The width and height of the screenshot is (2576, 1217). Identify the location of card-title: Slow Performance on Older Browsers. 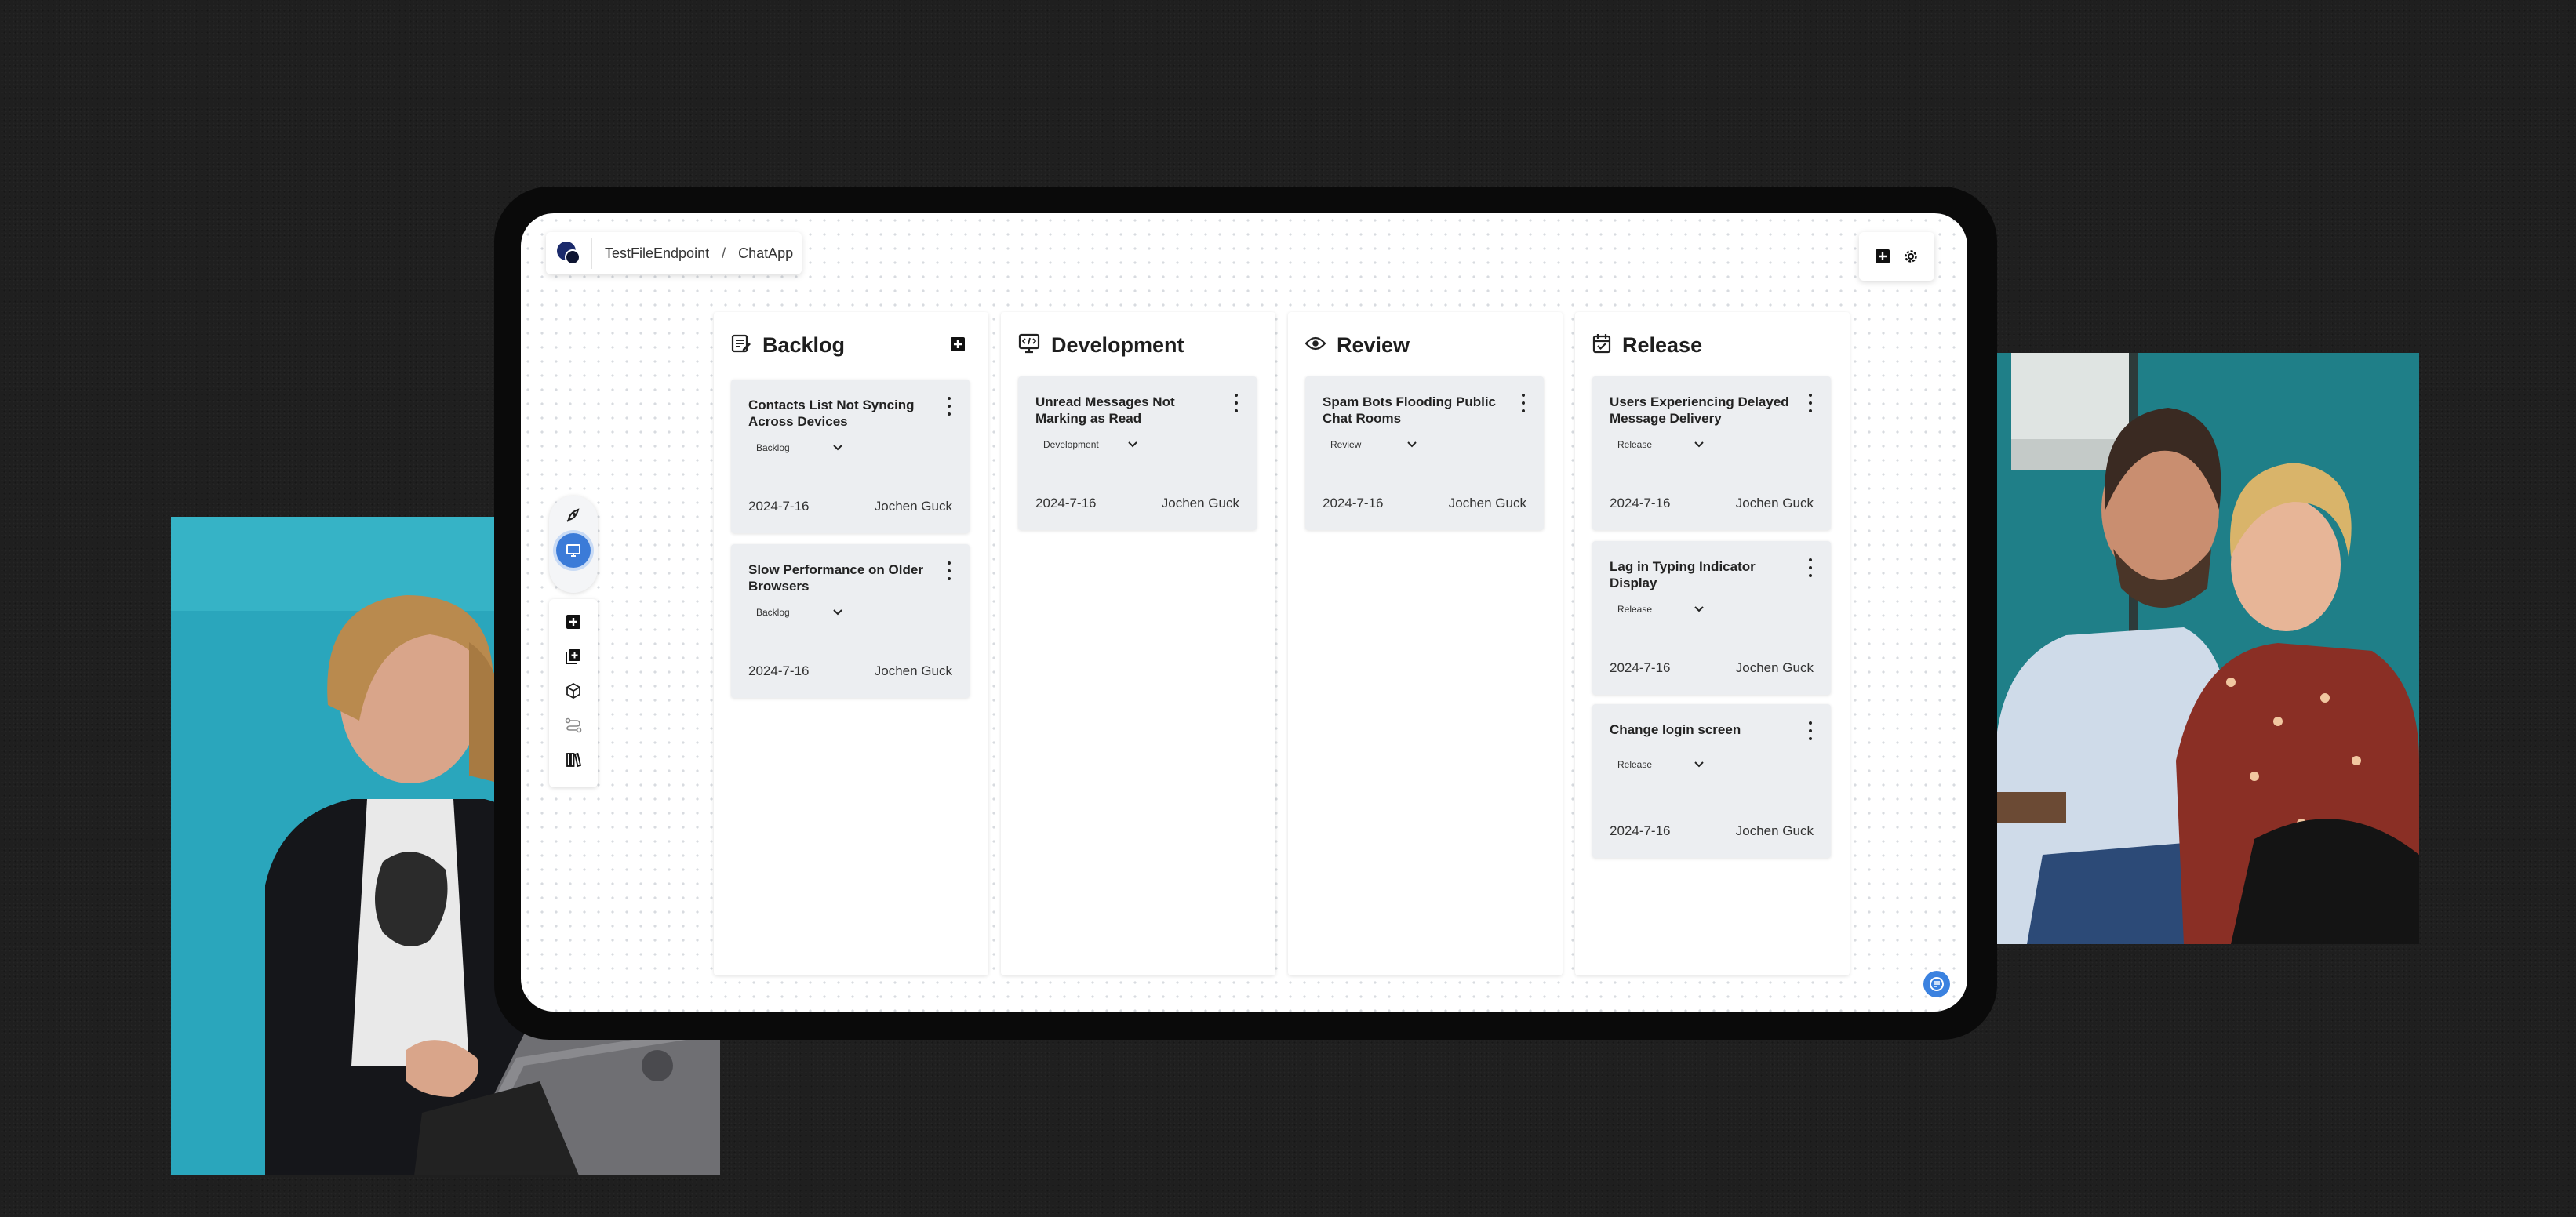
(835, 578).